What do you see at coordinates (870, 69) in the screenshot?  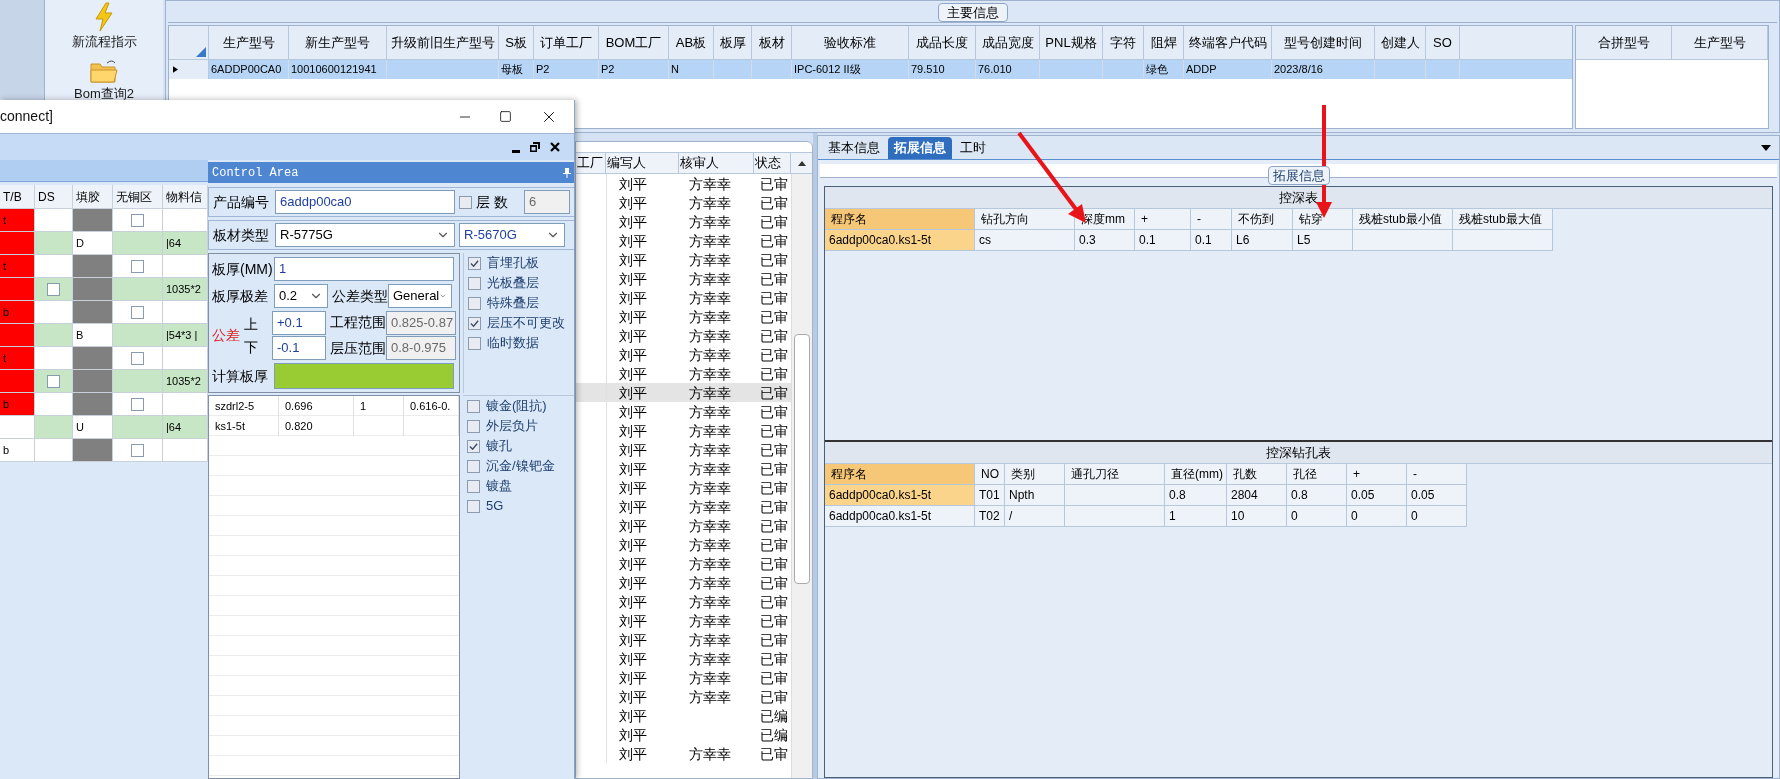 I see `table-row: 6ADDP00CA0 10010600121941 母板 P2 P2 N IPC-6012 II级 79.510 76.010 绿色 ADDP 2023/8/16` at bounding box center [870, 69].